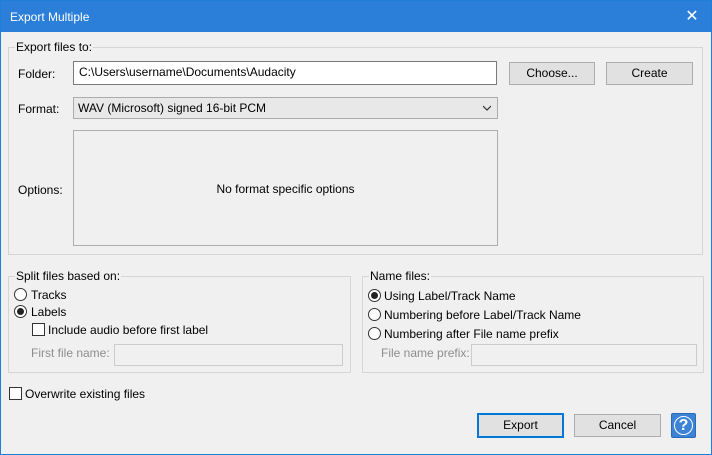 Image resolution: width=712 pixels, height=455 pixels. I want to click on tracks-radio, so click(20, 294).